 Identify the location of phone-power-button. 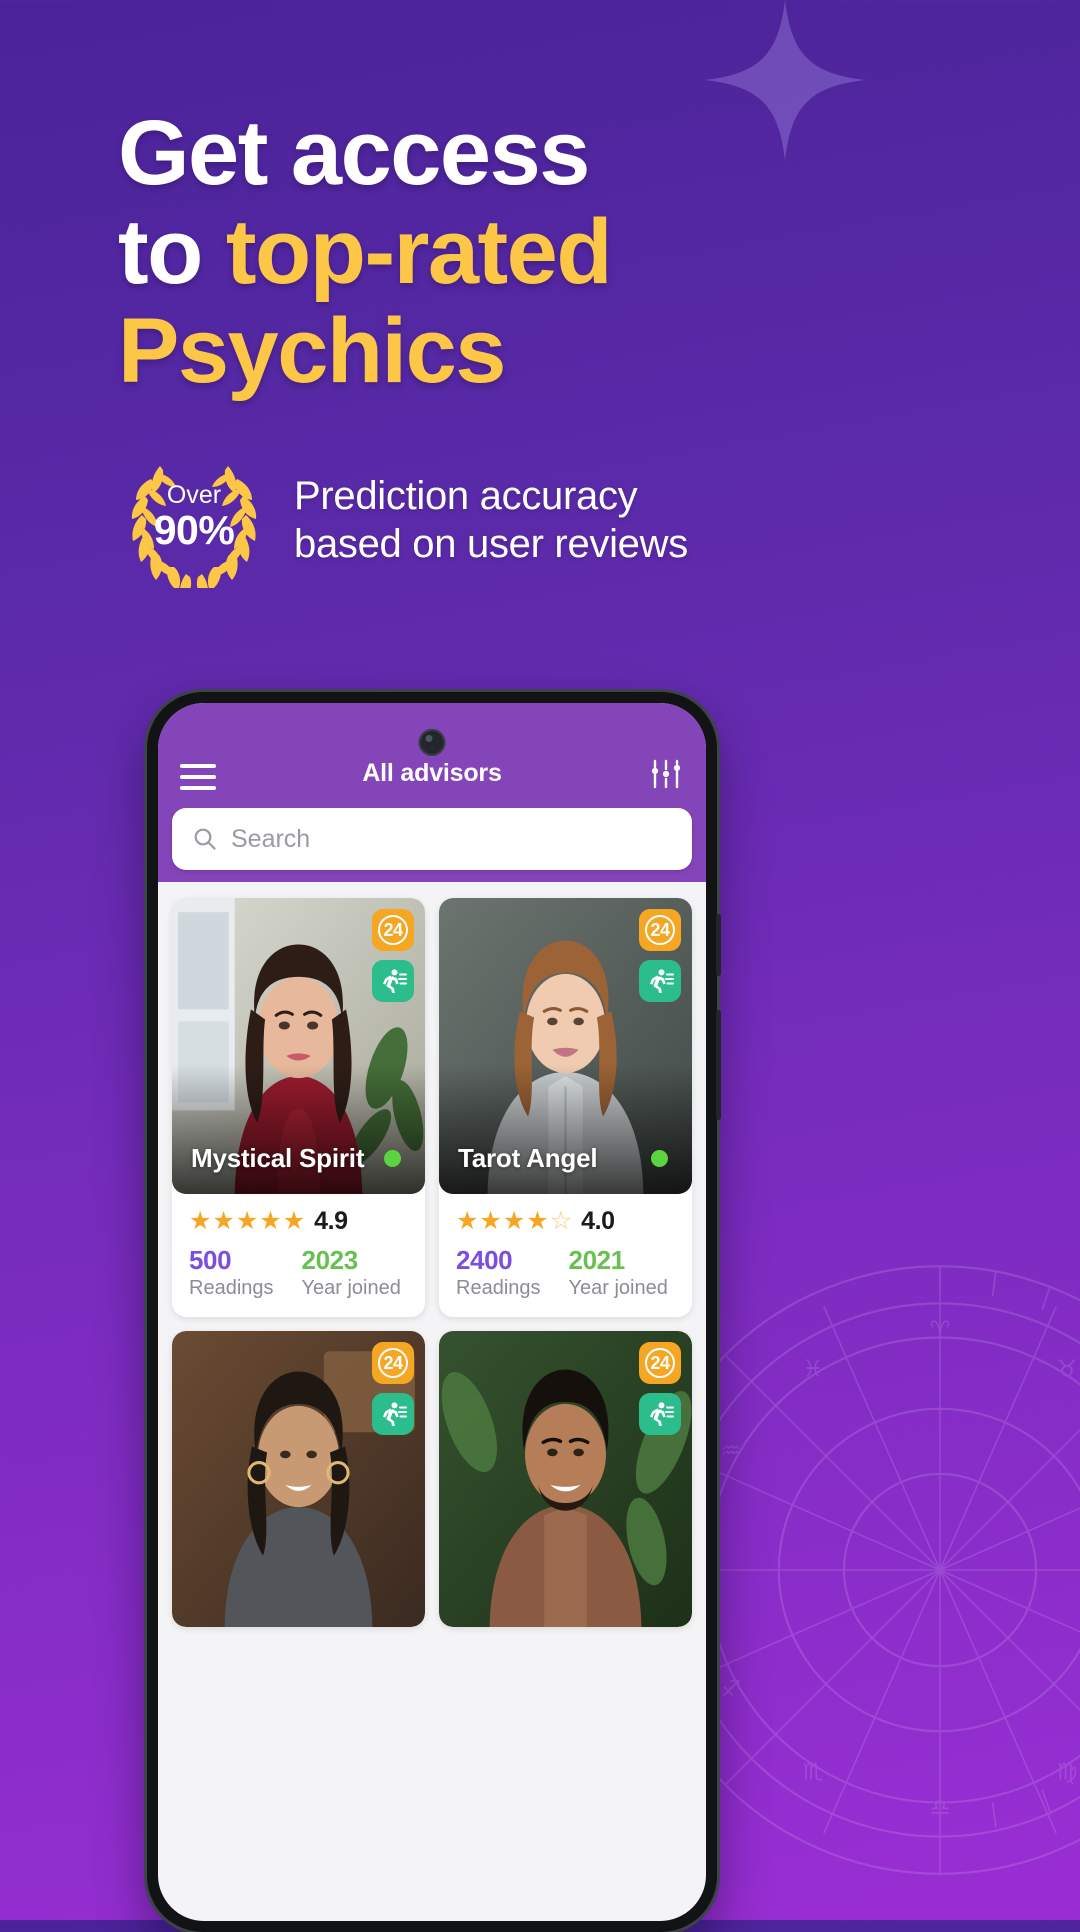
(718, 1065).